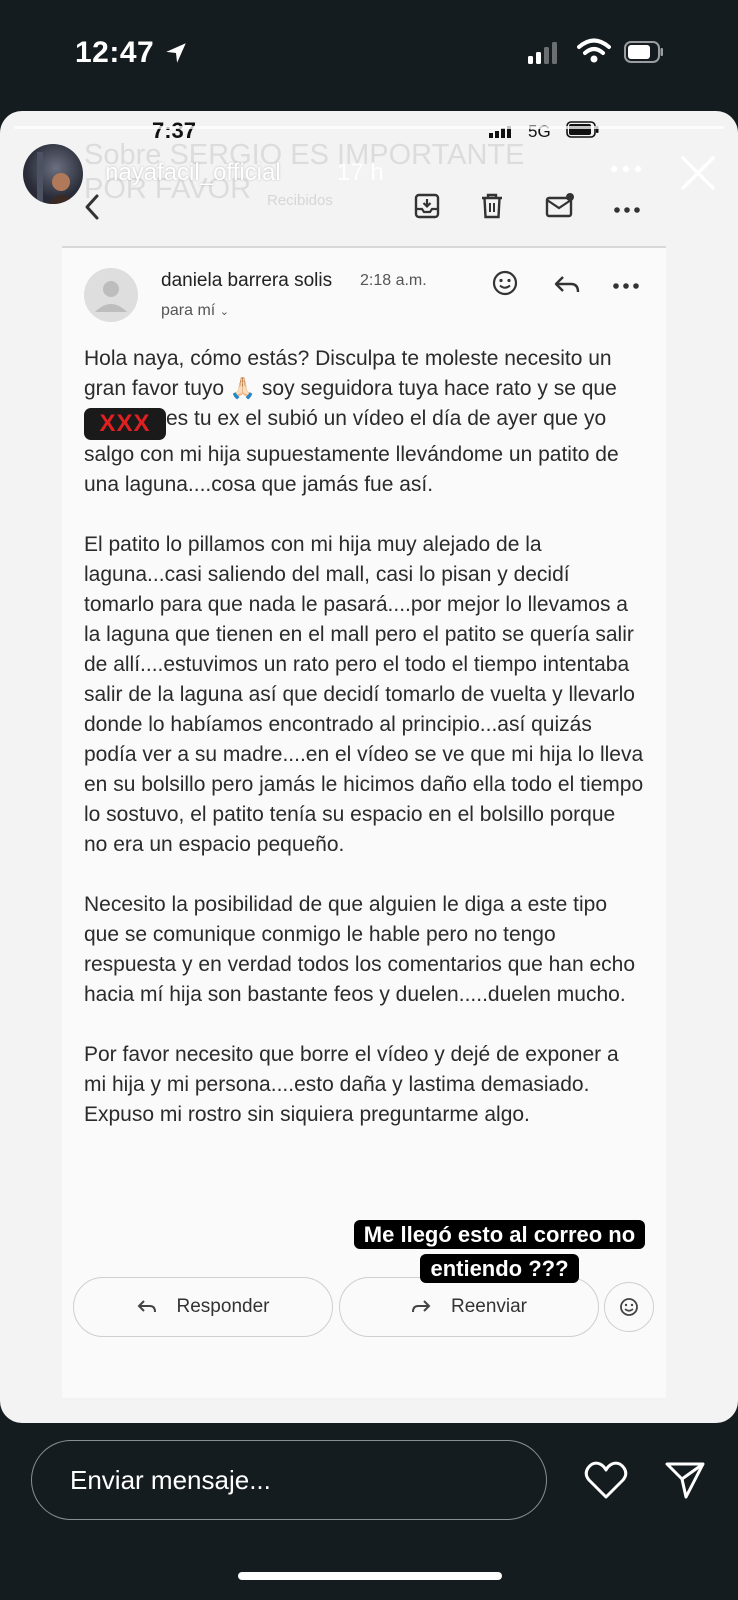 The height and width of the screenshot is (1600, 738). I want to click on story-caption: Me llegó esto al correo no entiendo ???, so click(499, 1252).